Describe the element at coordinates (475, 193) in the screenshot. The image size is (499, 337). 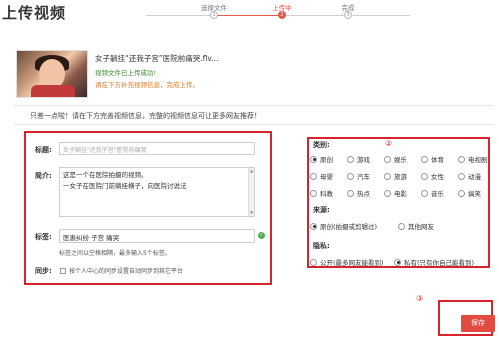
I see `category-option-funny: 搞笑` at that location.